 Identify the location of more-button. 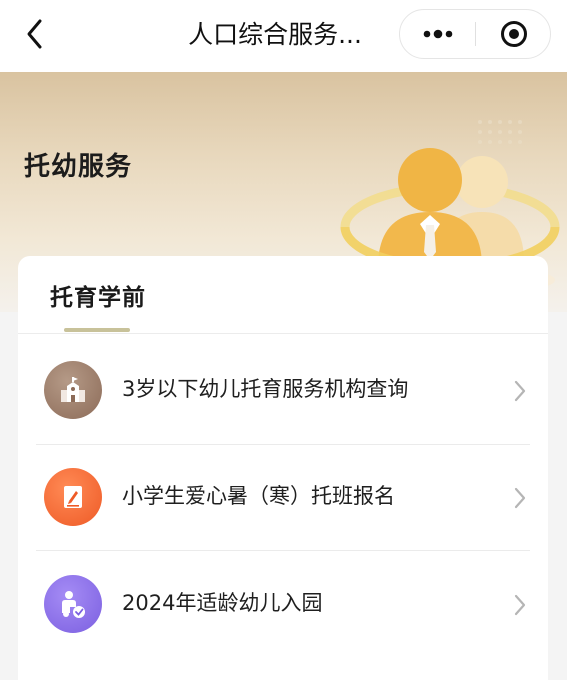
(438, 34).